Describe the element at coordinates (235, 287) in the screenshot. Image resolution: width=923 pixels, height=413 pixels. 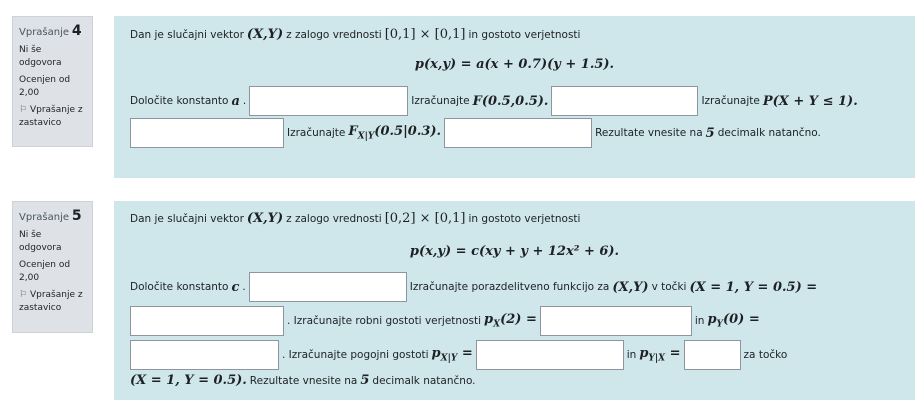
I see `math: c` at that location.